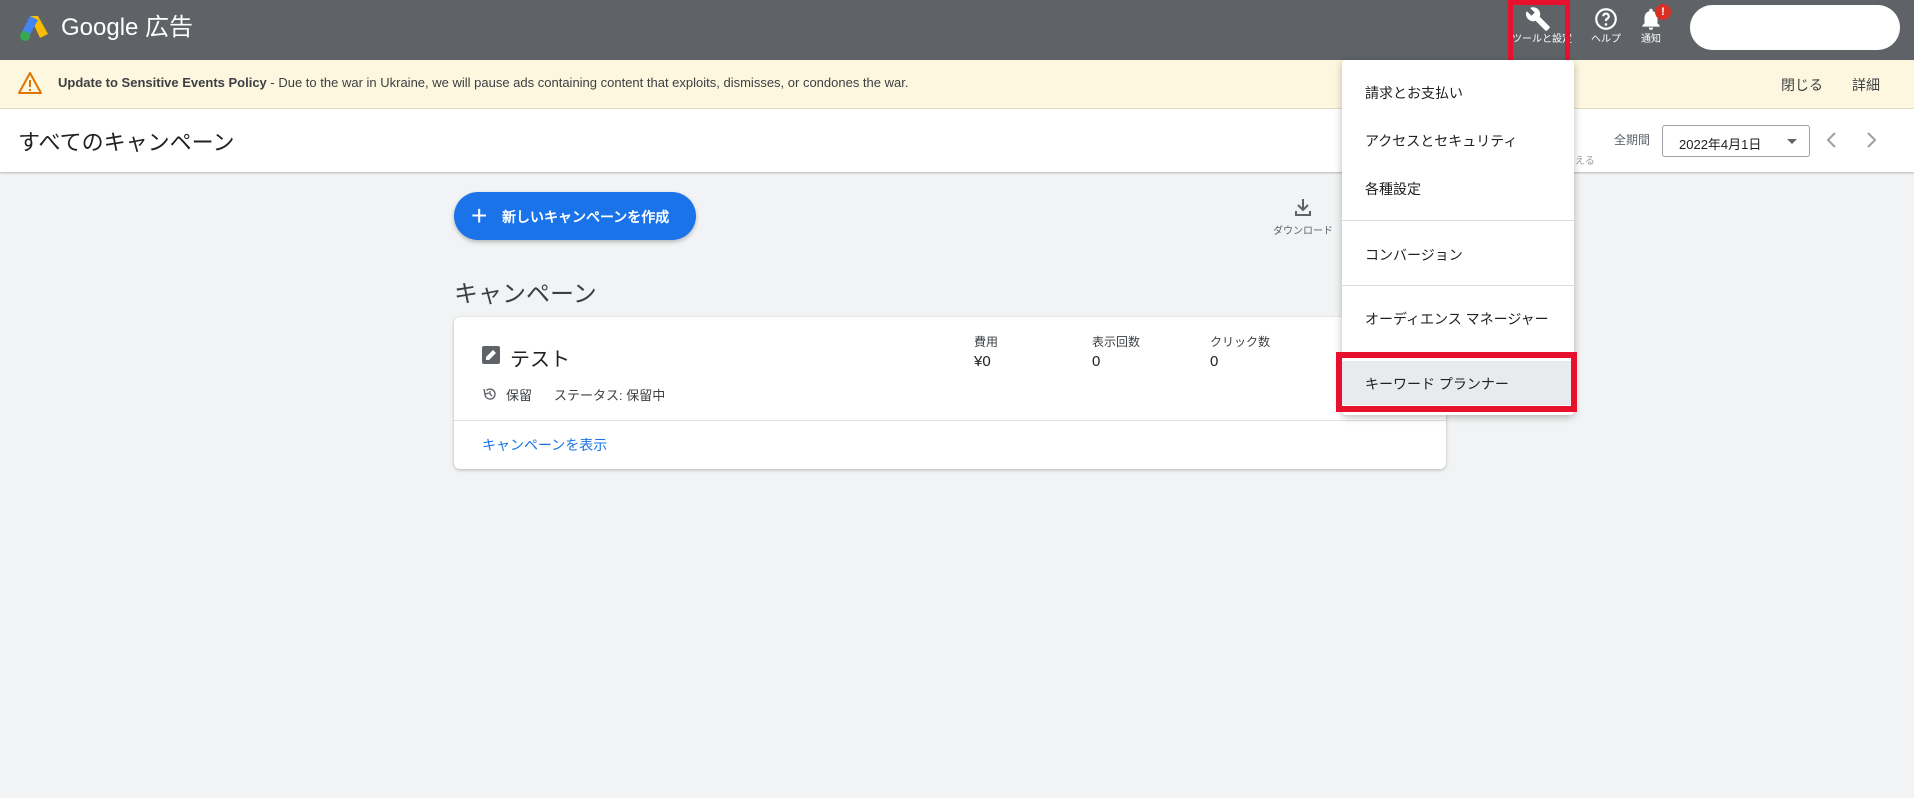 This screenshot has width=1914, height=798. I want to click on metric-label: 表示回数, so click(1116, 342).